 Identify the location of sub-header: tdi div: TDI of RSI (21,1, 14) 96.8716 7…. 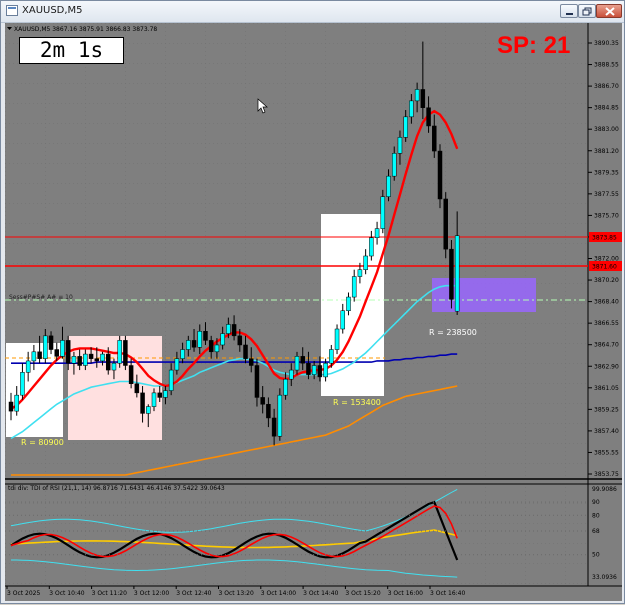
(116, 488).